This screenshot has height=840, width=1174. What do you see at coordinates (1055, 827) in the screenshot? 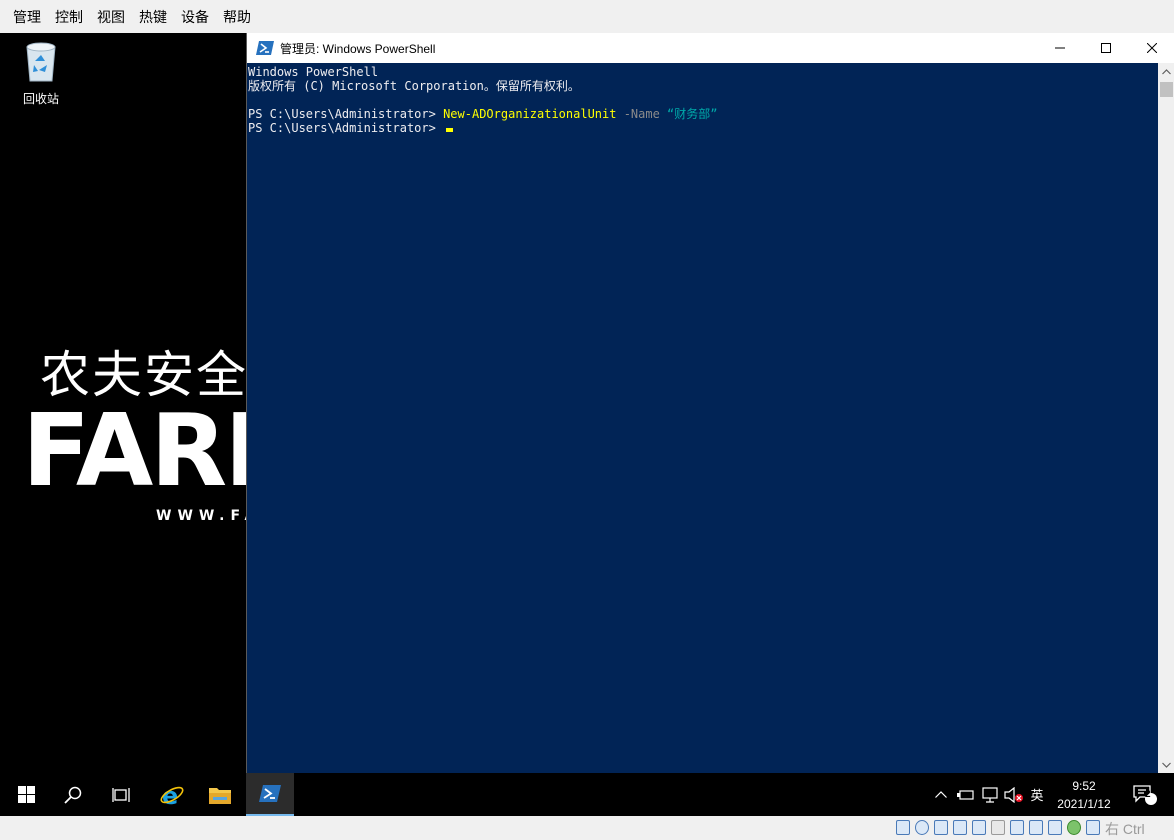
I see `virtualization-icon` at bounding box center [1055, 827].